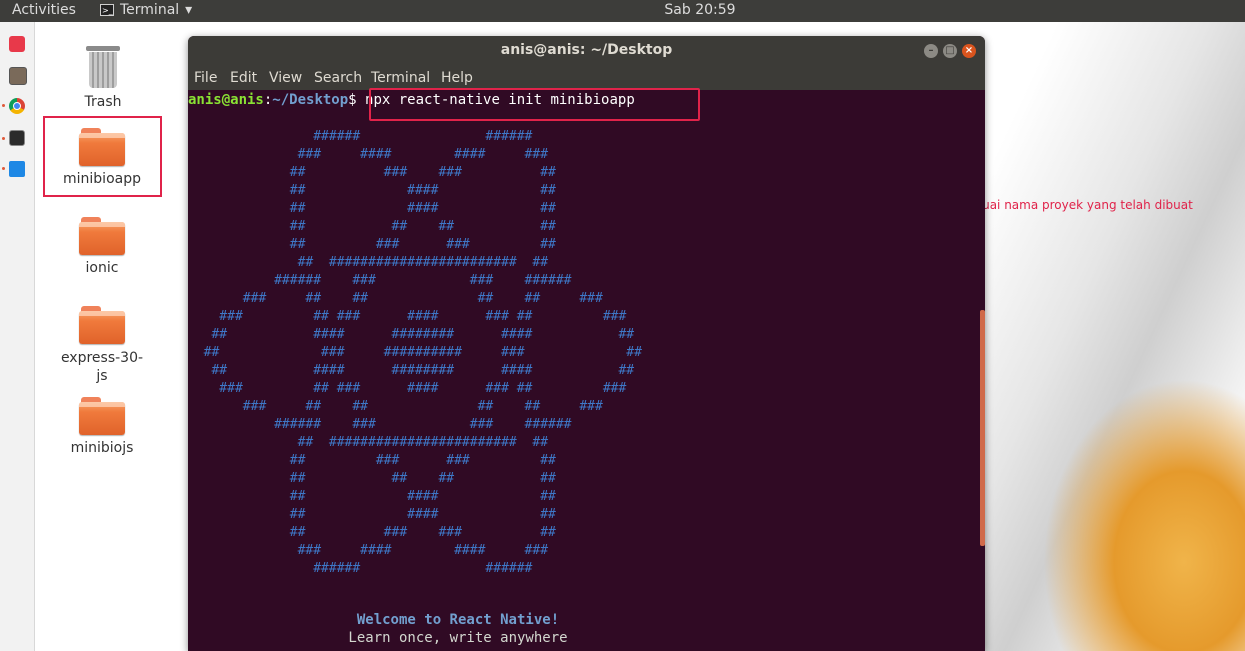  Describe the element at coordinates (103, 66) in the screenshot. I see `trash-icon` at that location.